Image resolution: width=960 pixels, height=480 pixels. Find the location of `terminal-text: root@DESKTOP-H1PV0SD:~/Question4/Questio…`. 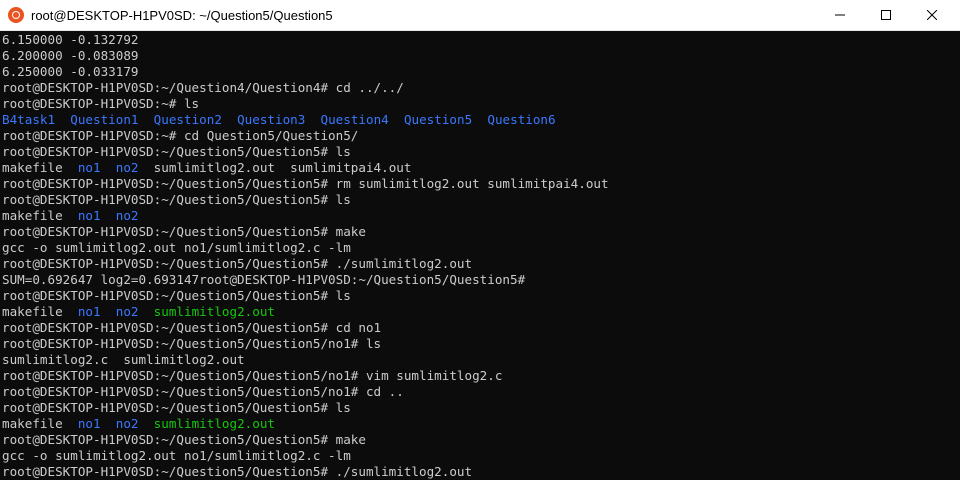

terminal-text: root@DESKTOP-H1PV0SD:~/Question4/Questio… is located at coordinates (203, 87).